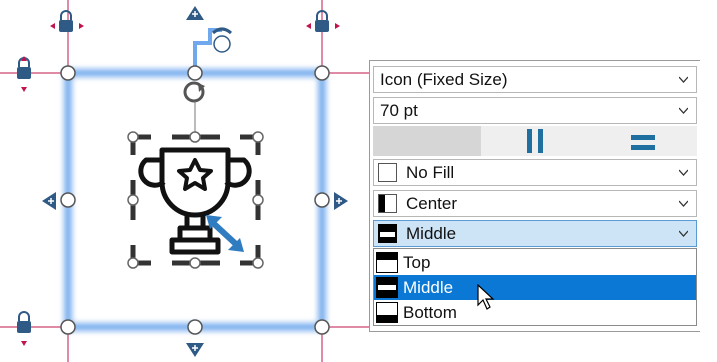 This screenshot has width=717, height=362. I want to click on vertical-align-select: Middle, so click(535, 233).